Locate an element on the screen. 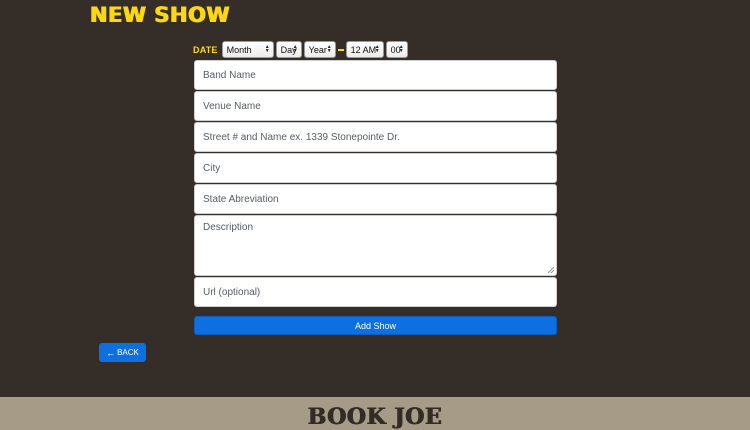  band-name-field: Band Name is located at coordinates (375, 75).